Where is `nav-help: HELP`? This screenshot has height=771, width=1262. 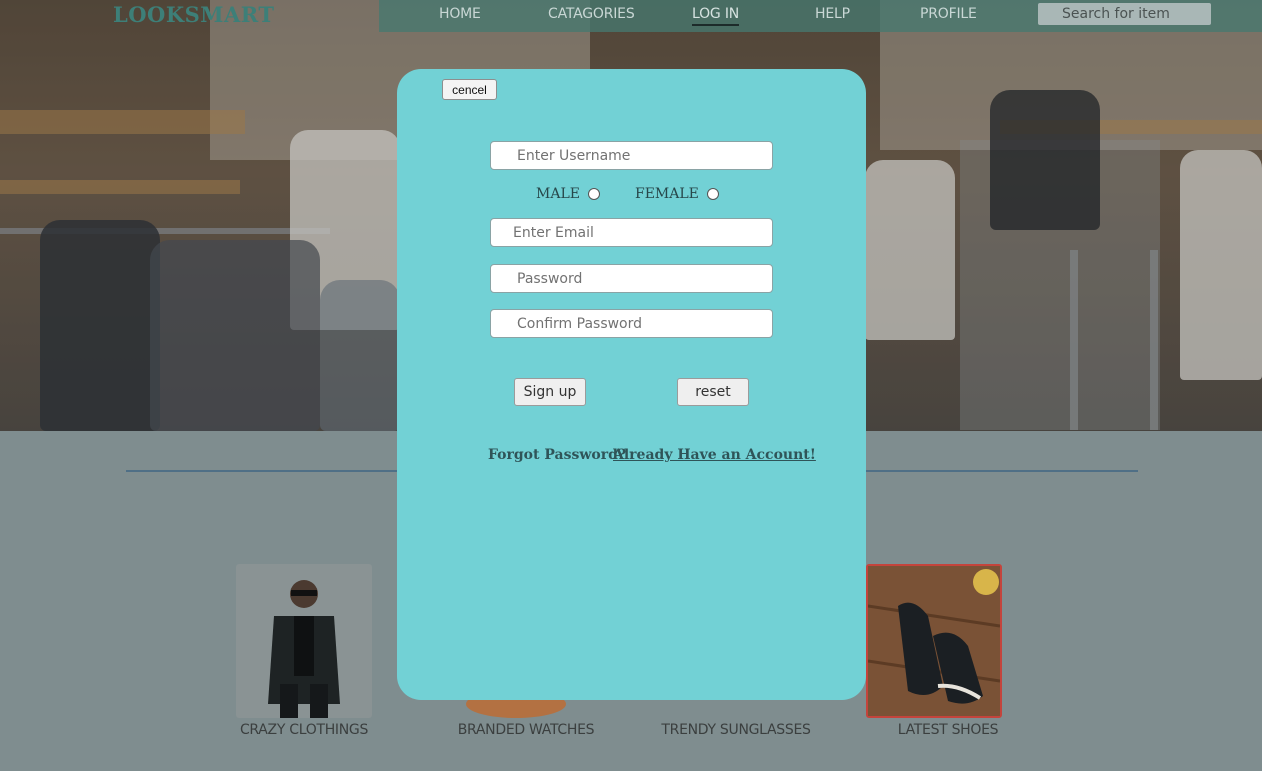 nav-help: HELP is located at coordinates (832, 14).